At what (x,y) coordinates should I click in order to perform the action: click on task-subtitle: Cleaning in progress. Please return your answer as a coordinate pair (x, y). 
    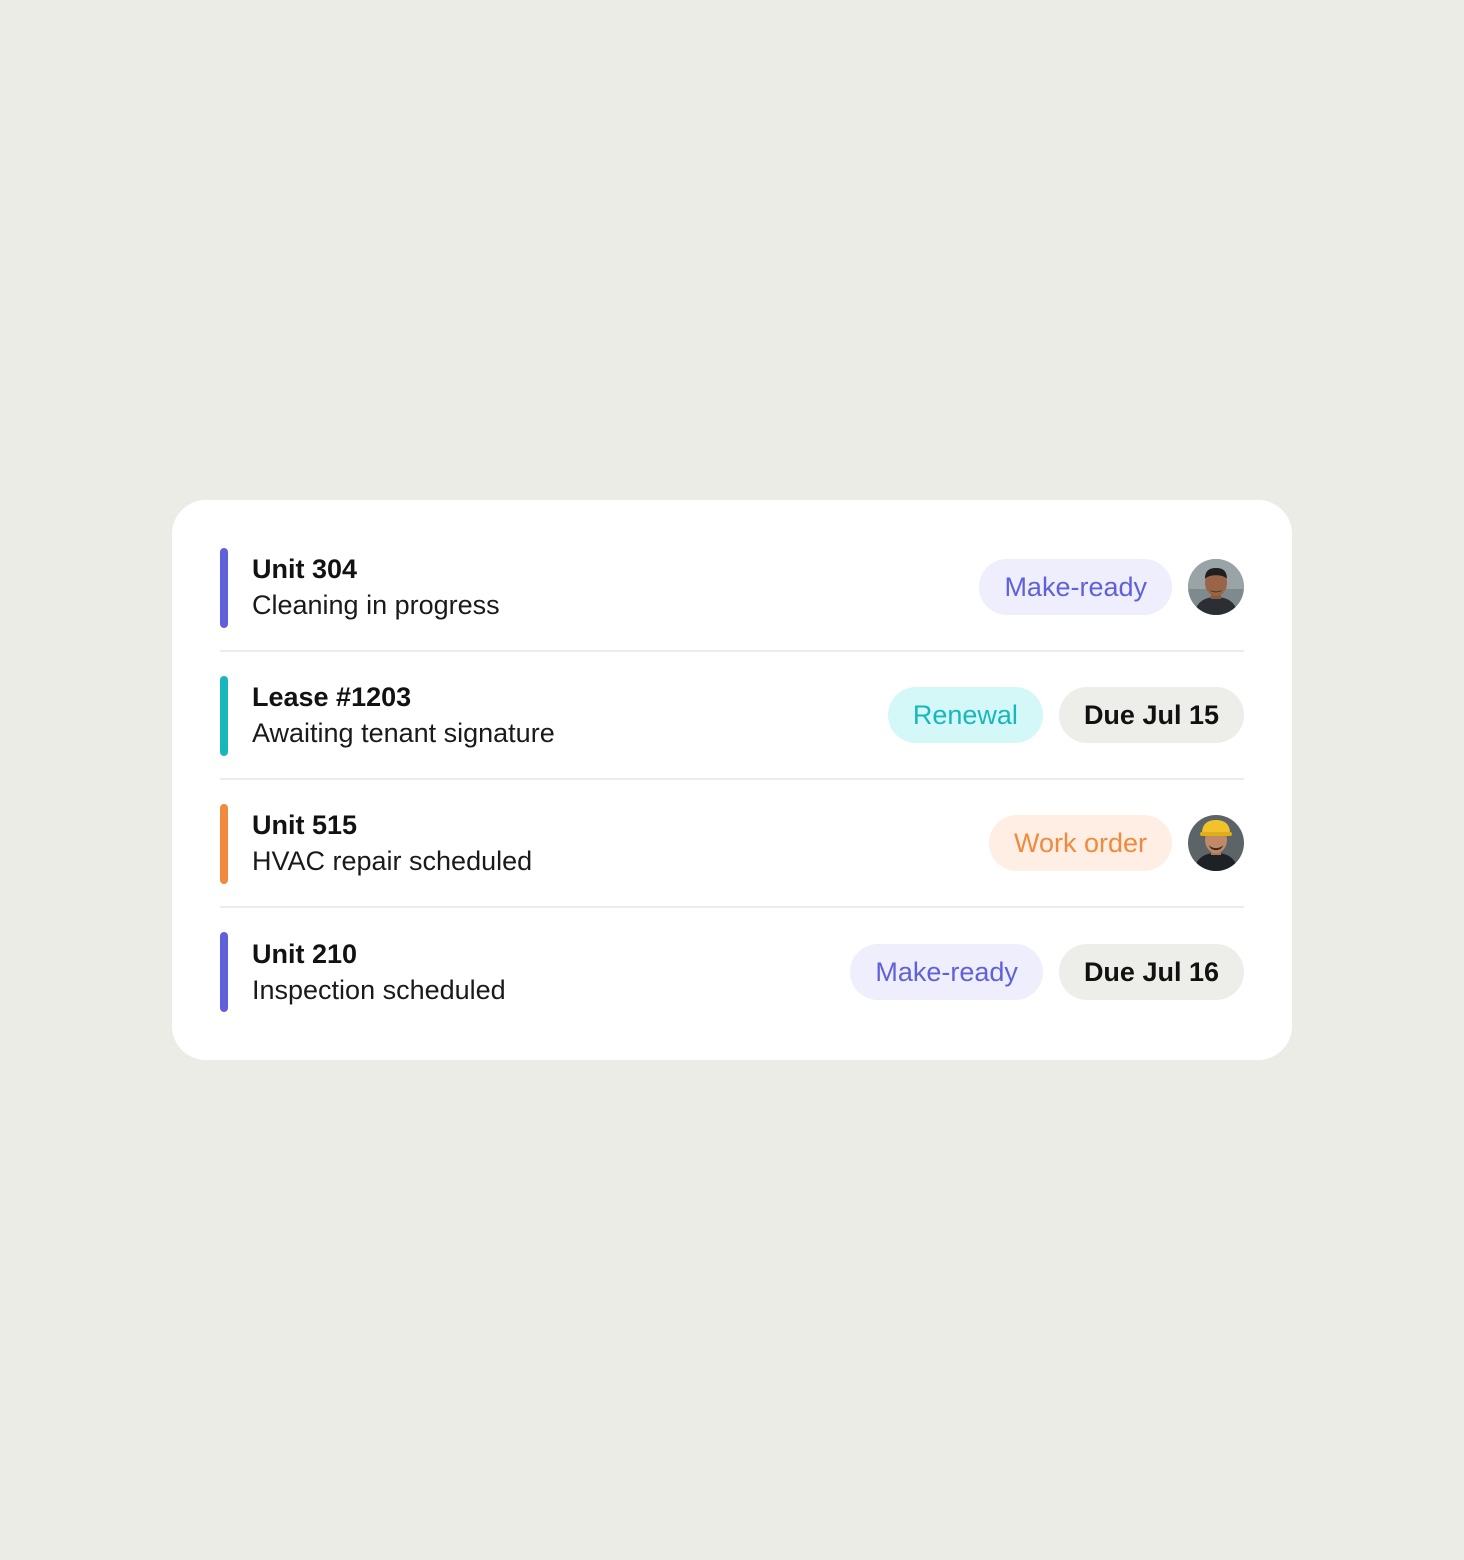
    Looking at the image, I should click on (376, 605).